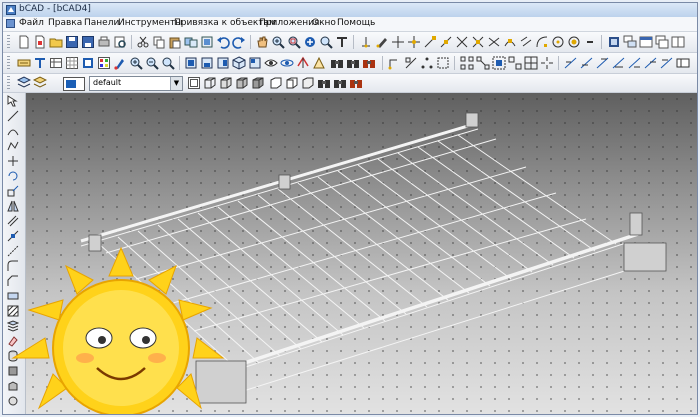  Describe the element at coordinates (24, 42) in the screenshot. I see `new-file-icon` at that location.